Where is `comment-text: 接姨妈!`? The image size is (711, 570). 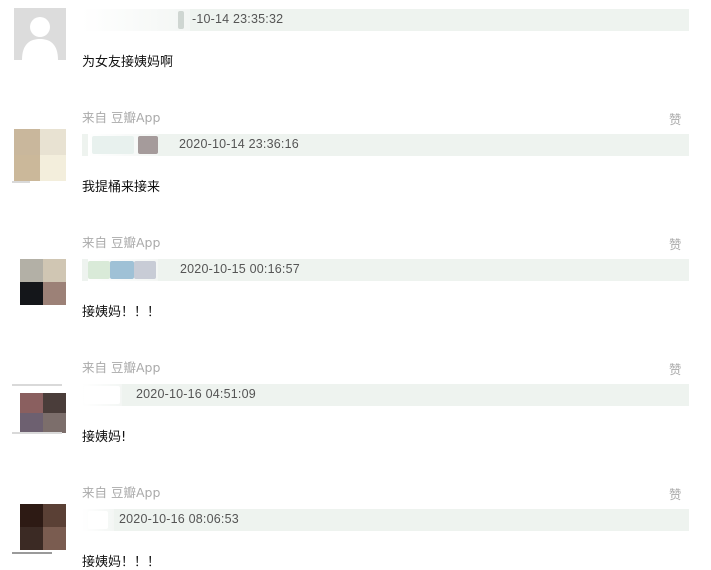
comment-text: 接姨妈! is located at coordinates (104, 437).